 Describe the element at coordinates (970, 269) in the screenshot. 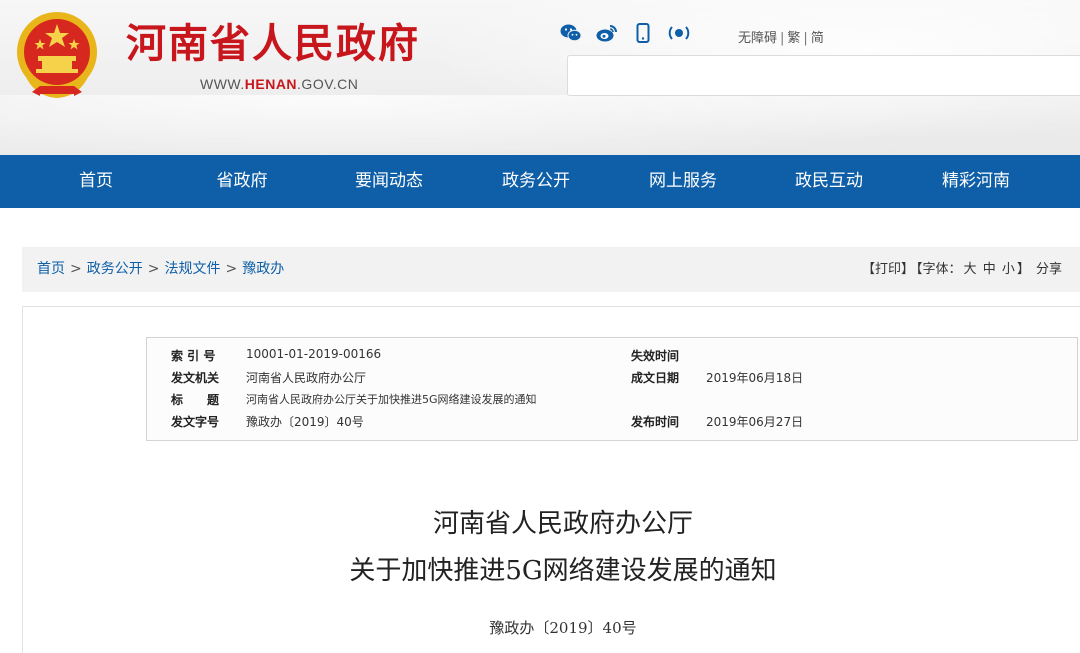

I see `font-large-button: 大` at that location.